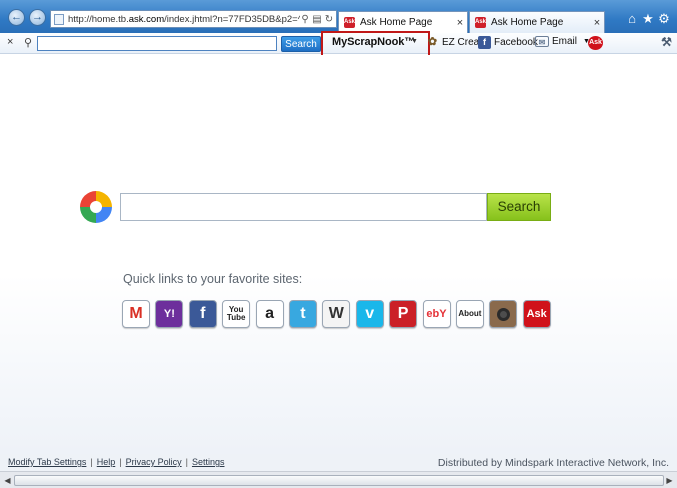 The image size is (677, 488). I want to click on email-link: ✉ Email ▼, so click(562, 41).